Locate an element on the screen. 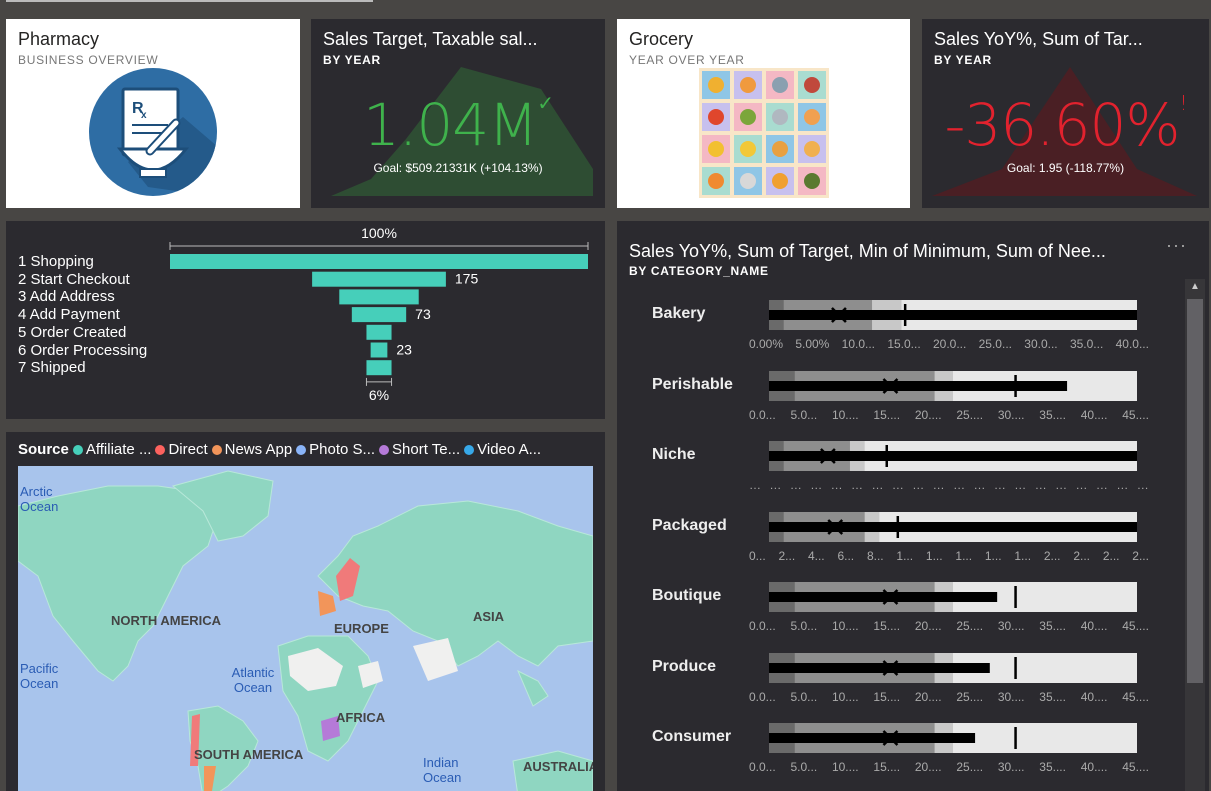 This screenshot has width=1211, height=791. bullet-category-label: Boutique is located at coordinates (687, 595).